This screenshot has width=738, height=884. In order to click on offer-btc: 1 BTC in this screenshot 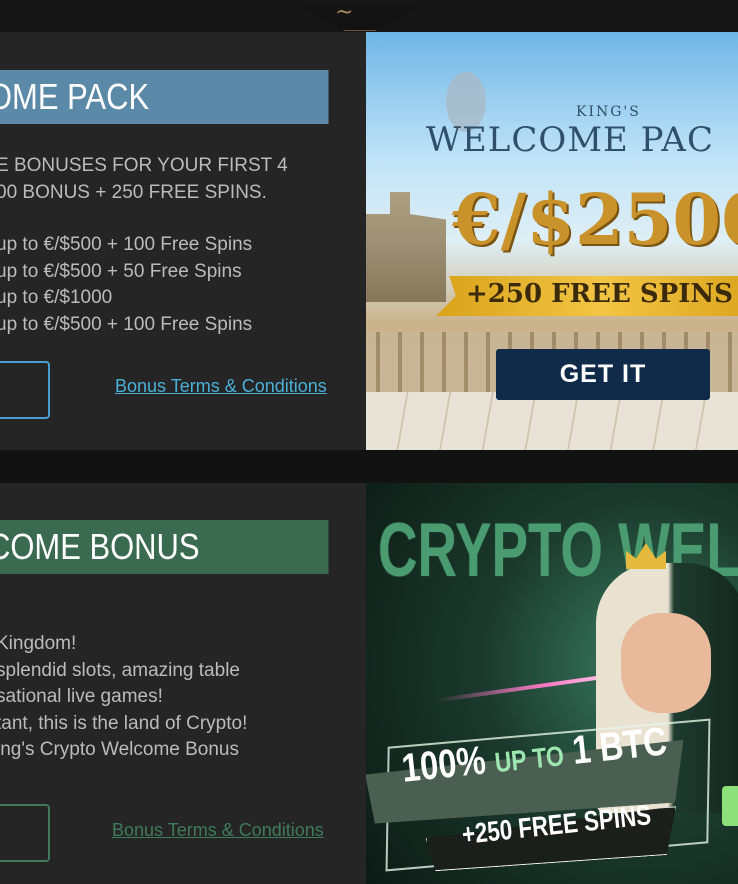, I will do `click(620, 746)`.